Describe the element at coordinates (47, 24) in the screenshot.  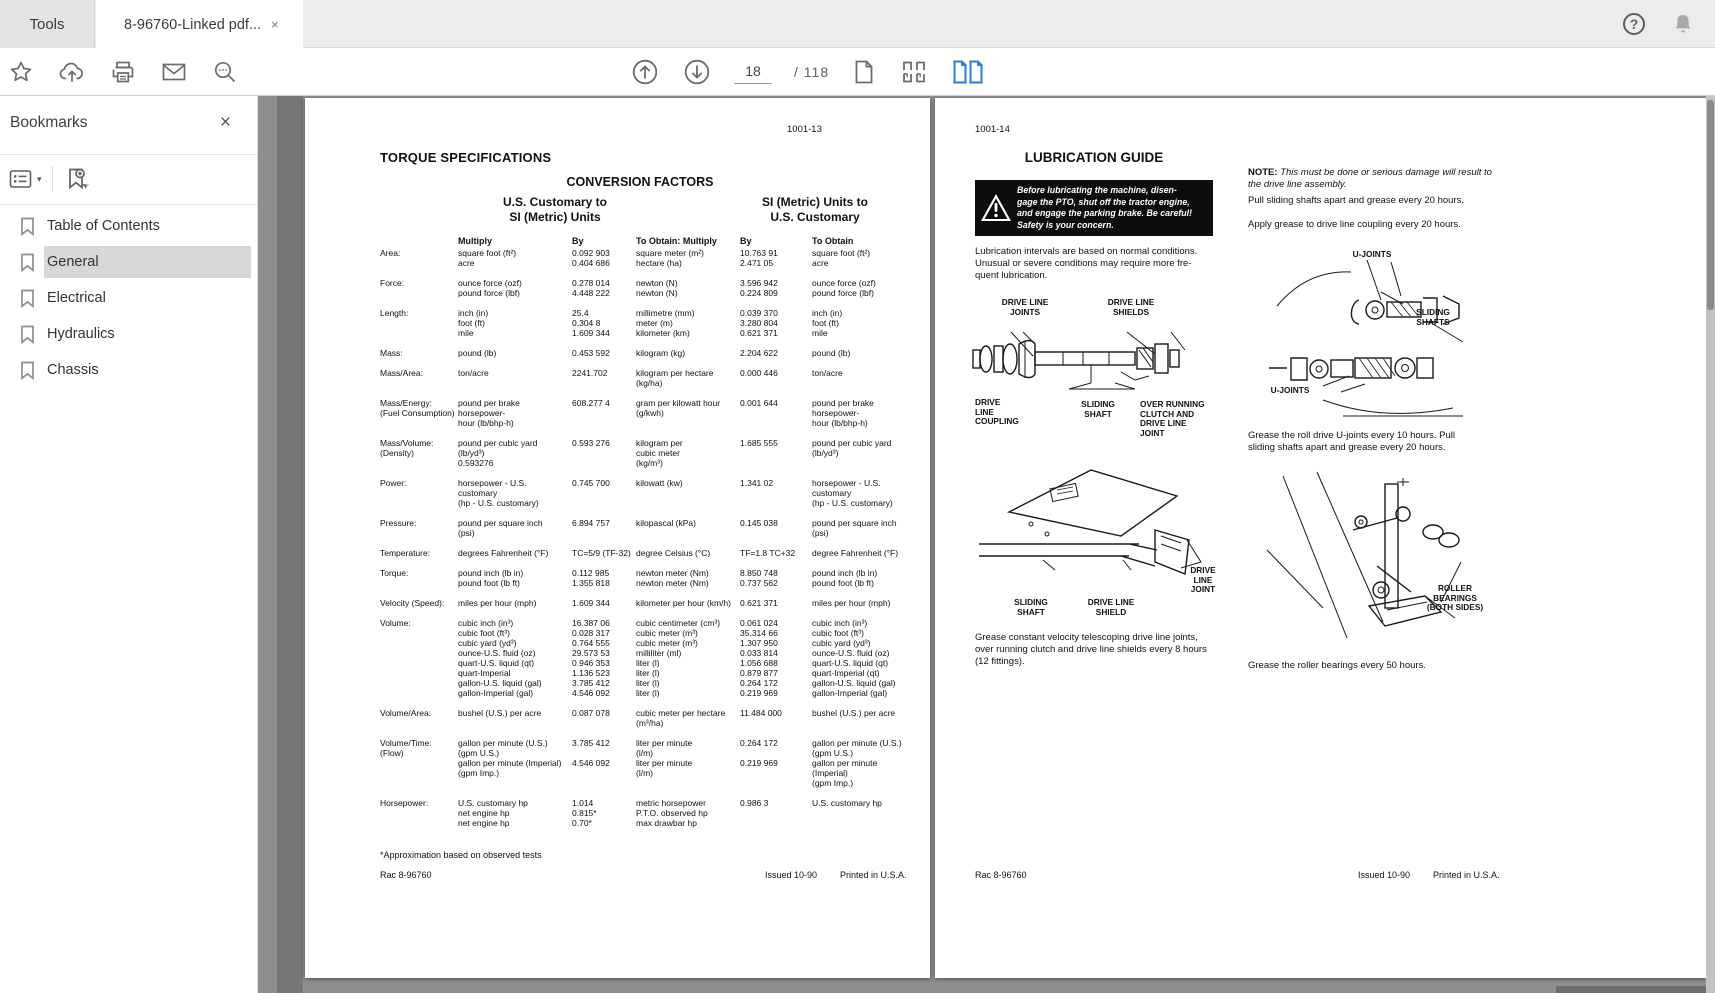
I see `tab-tools: Tools` at that location.